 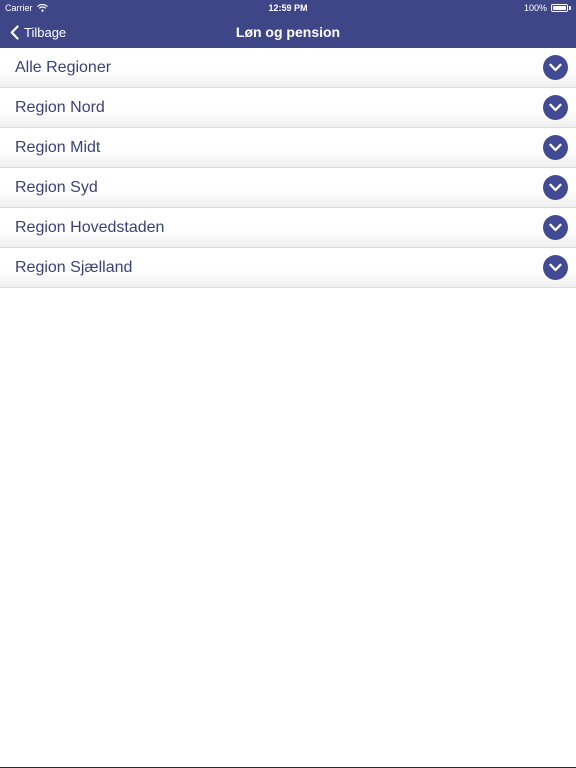 I want to click on page-title: Løn og pension, so click(x=288, y=32).